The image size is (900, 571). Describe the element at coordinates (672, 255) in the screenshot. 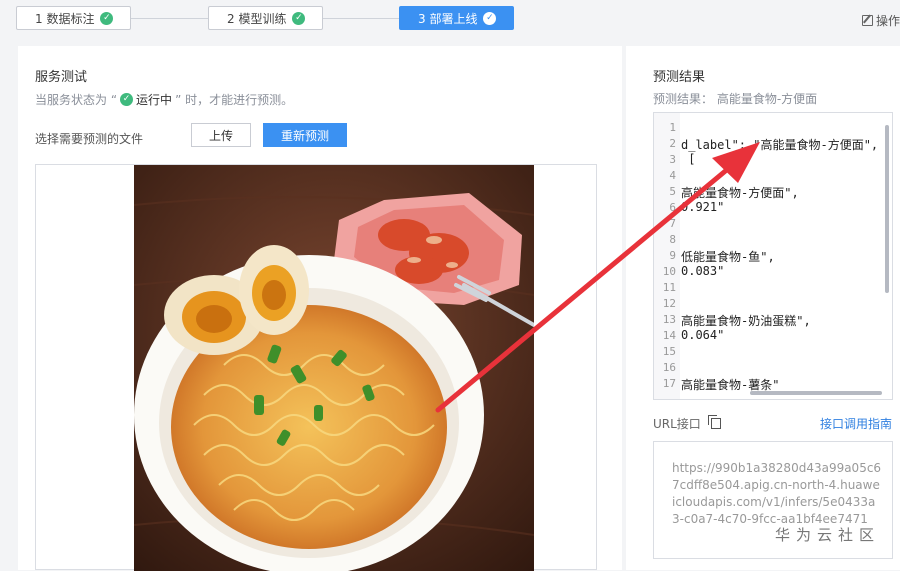

I see `line-number: 9` at that location.